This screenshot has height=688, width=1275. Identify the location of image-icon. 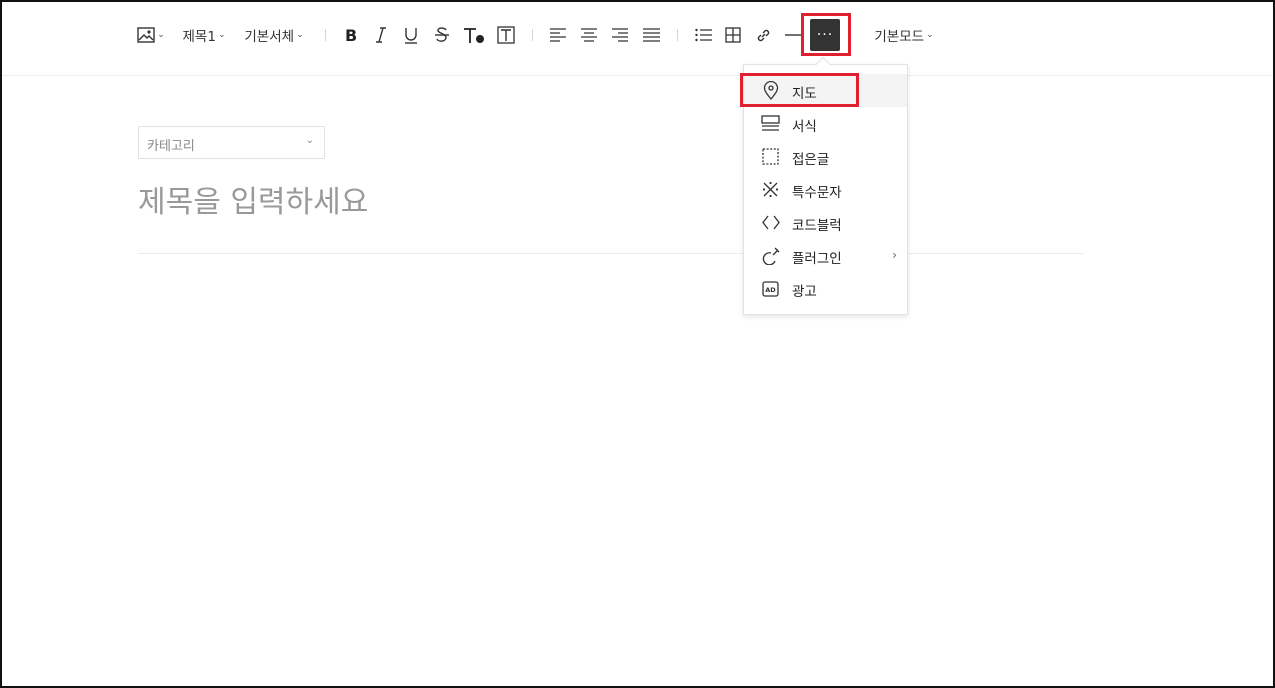
(146, 35).